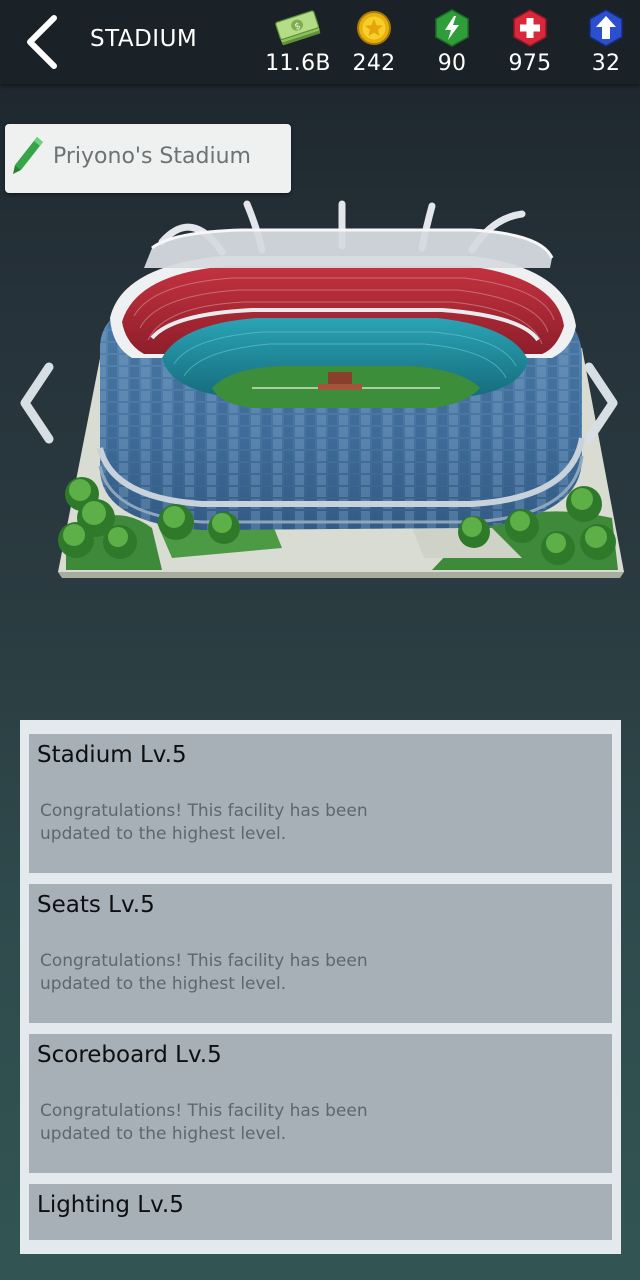 The height and width of the screenshot is (1280, 640). Describe the element at coordinates (110, 1205) in the screenshot. I see `facility-title: Lighting Lv.5` at that location.